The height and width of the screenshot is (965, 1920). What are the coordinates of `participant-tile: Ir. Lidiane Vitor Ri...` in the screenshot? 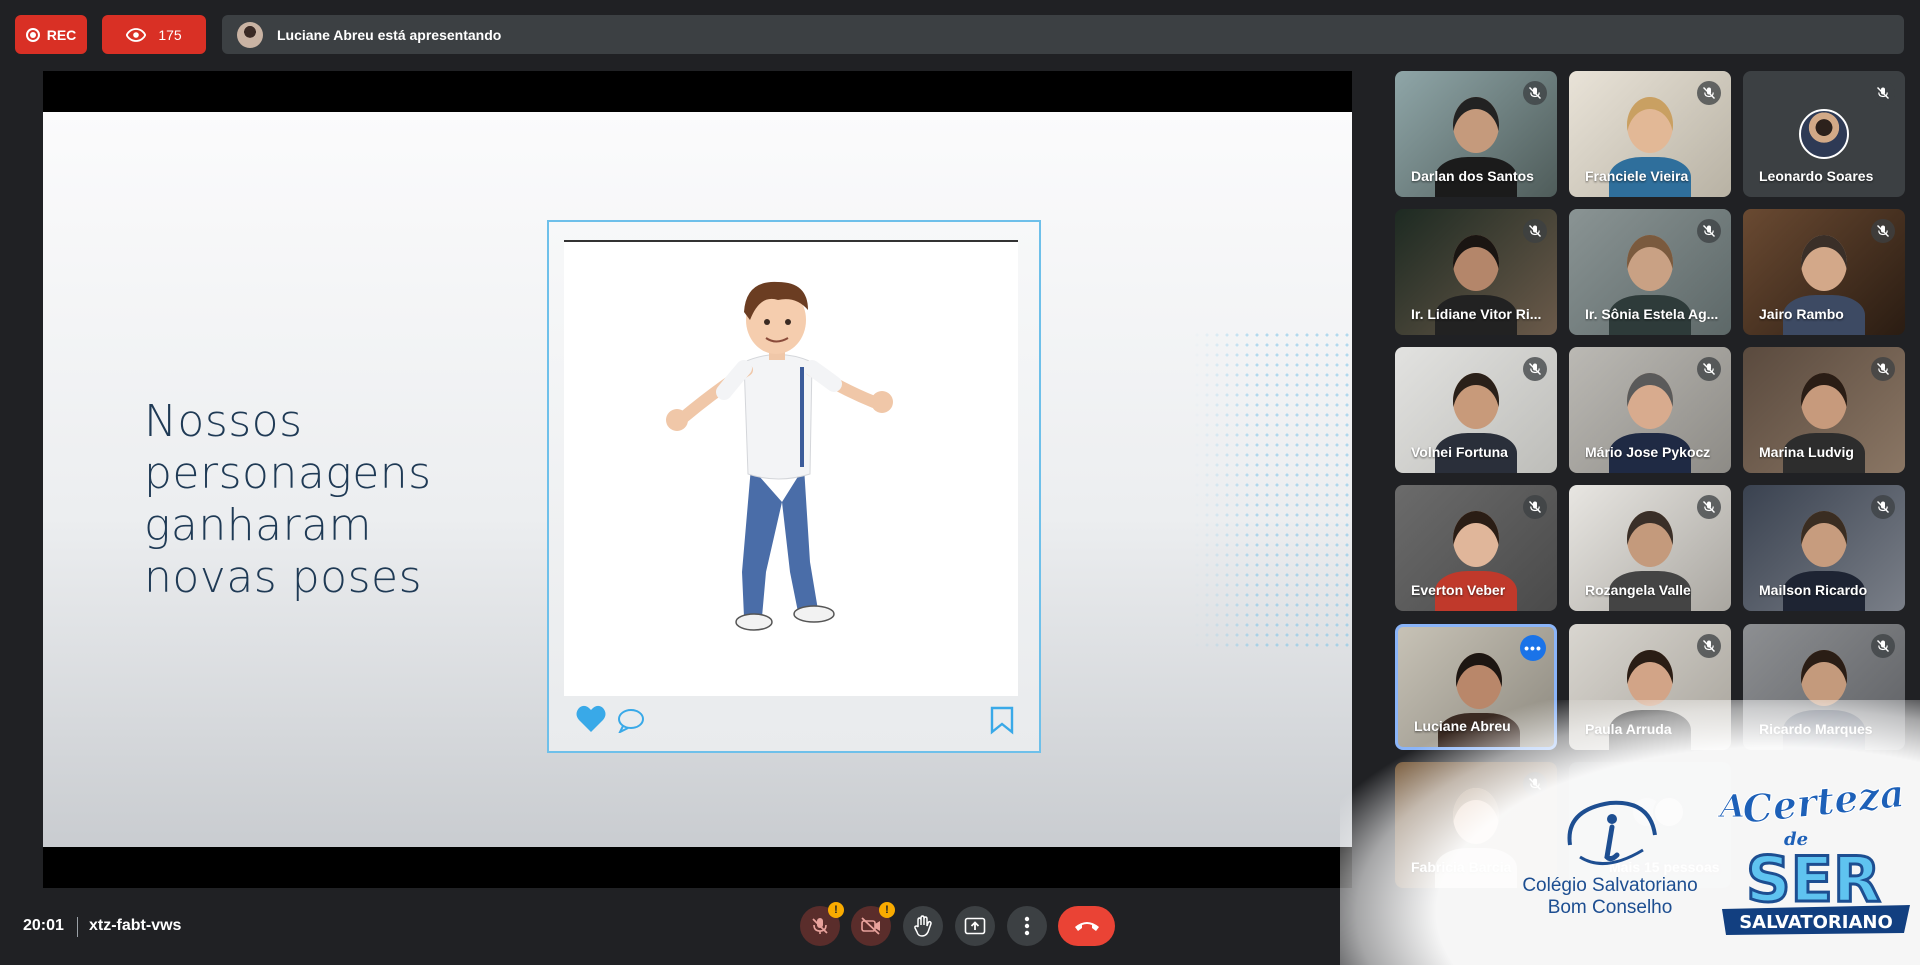 It's located at (1476, 272).